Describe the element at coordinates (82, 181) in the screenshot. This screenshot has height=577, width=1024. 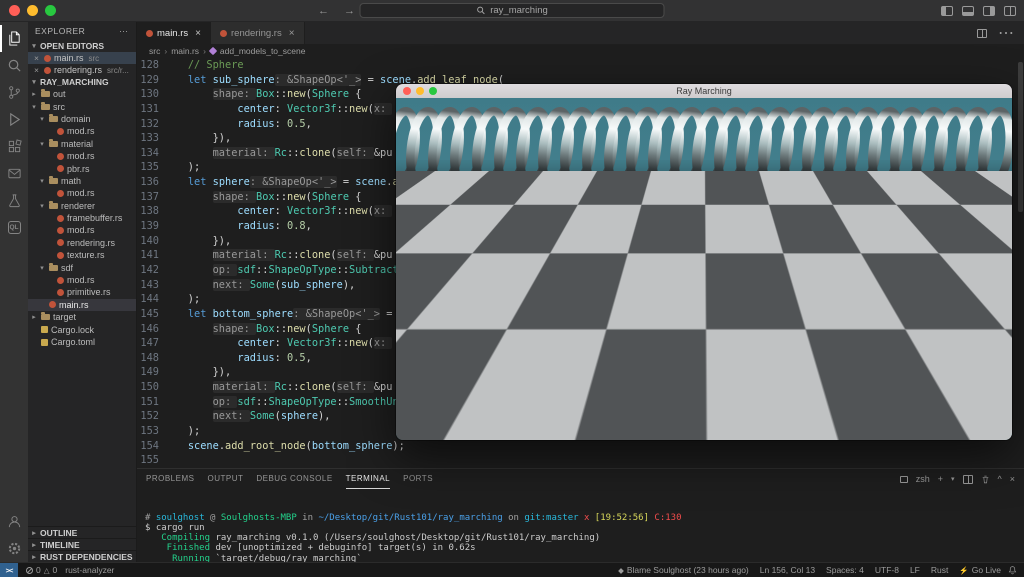
I see `tree-item-math: ▾ math` at that location.